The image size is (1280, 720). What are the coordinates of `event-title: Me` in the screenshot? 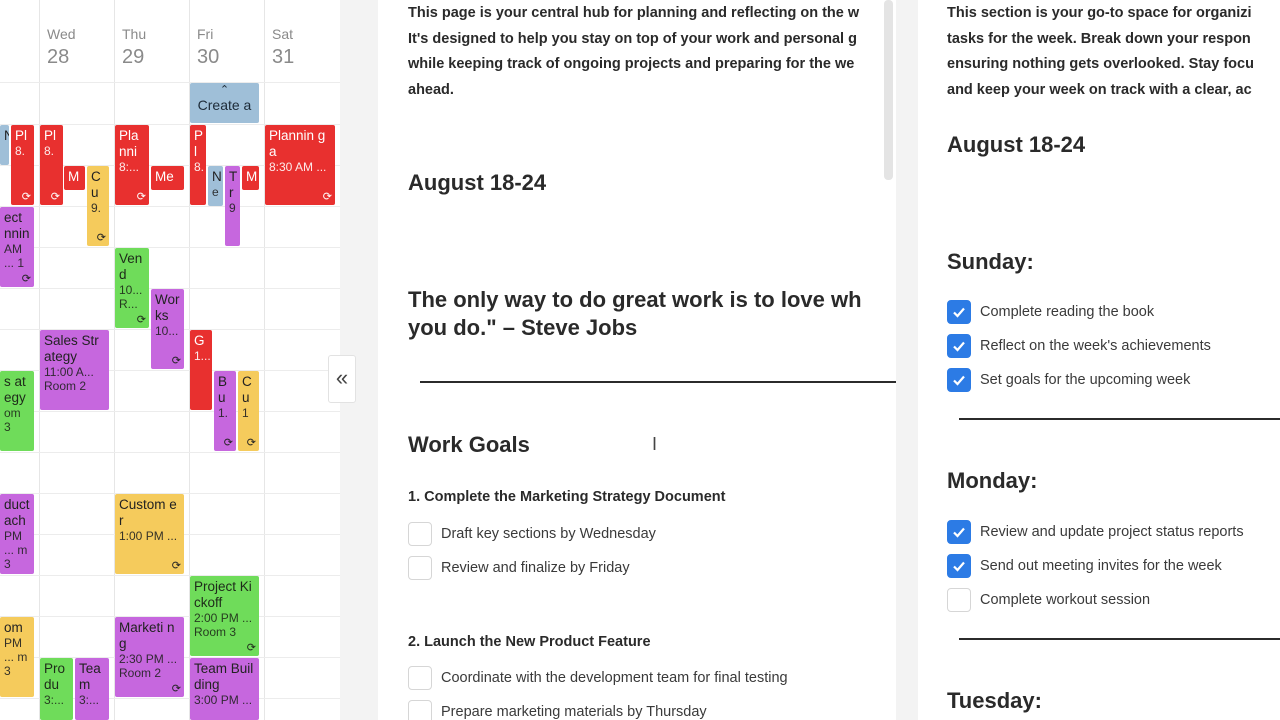 It's located at (164, 176).